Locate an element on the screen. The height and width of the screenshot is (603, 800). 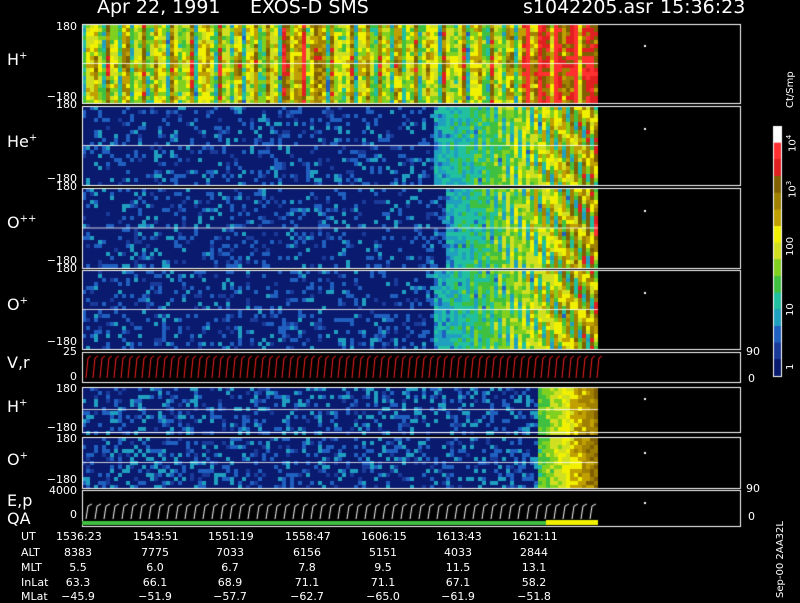
ephemeris-cell: 5151 is located at coordinates (383, 552).